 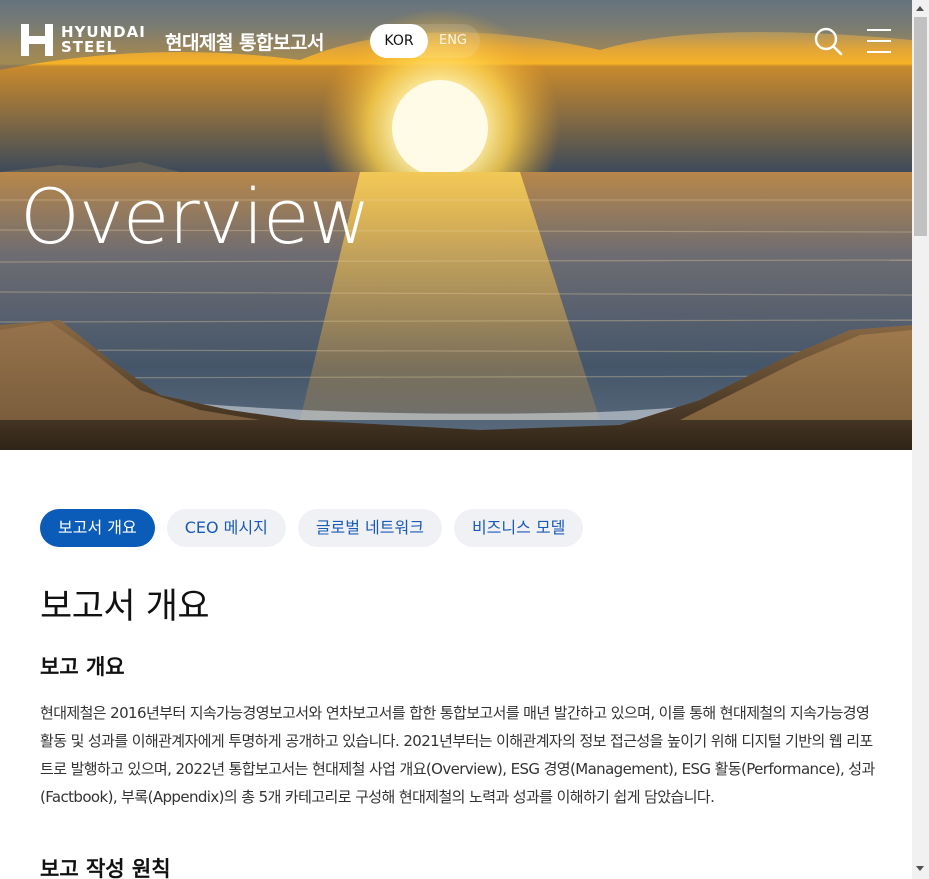 I want to click on tab-business-model: 비즈니스 모델, so click(x=518, y=528).